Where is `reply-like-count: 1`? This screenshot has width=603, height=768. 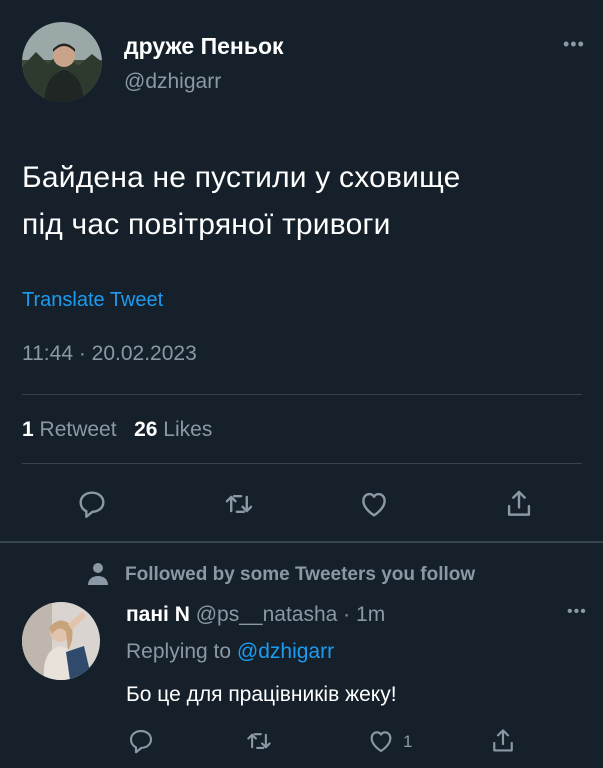
reply-like-count: 1 is located at coordinates (408, 741).